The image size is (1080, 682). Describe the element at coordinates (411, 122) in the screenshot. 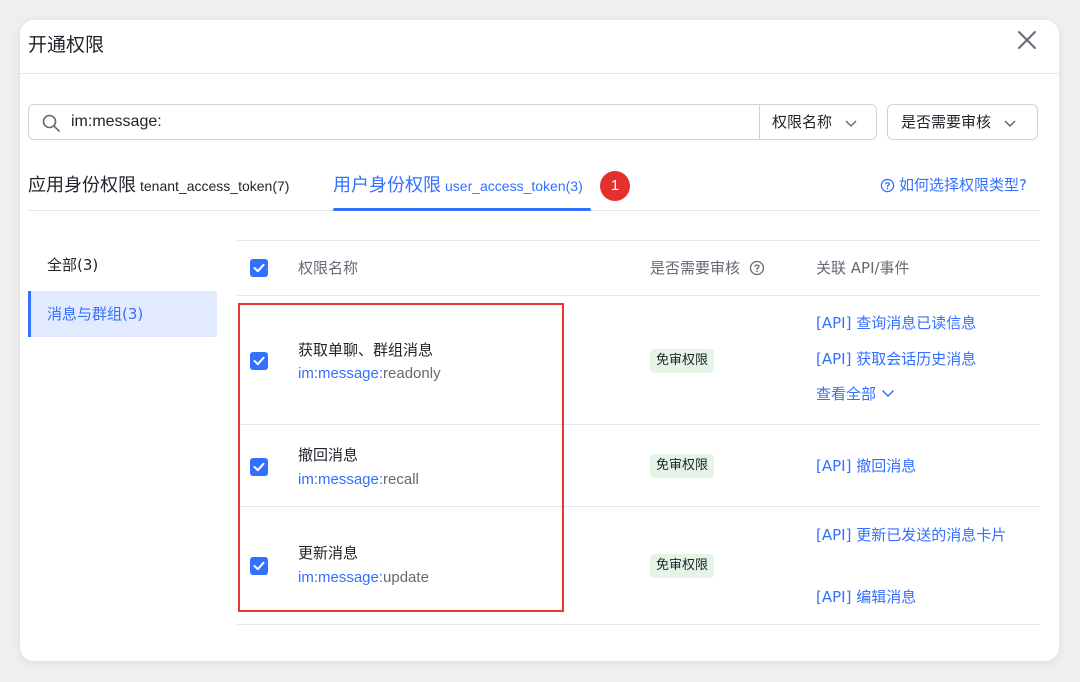

I see `search-input` at that location.